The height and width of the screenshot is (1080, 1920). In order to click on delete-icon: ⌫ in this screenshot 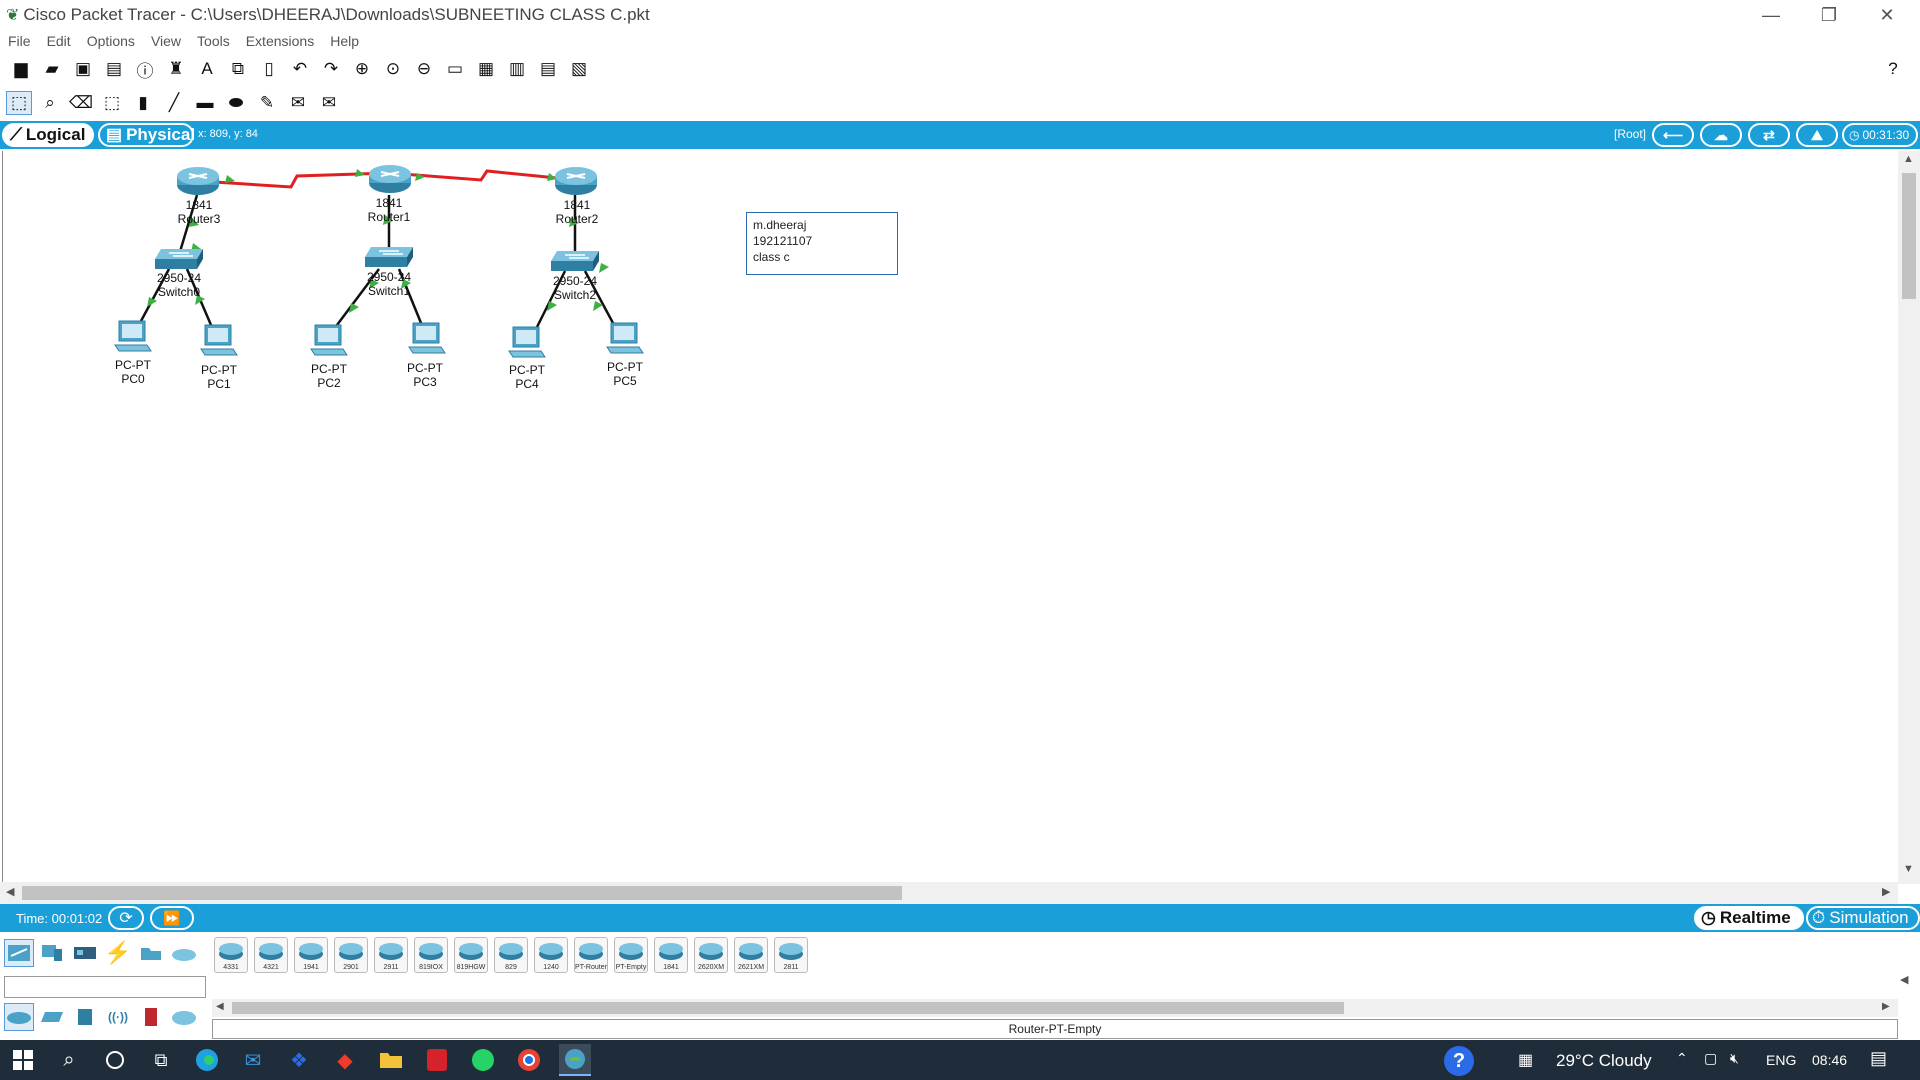, I will do `click(81, 103)`.